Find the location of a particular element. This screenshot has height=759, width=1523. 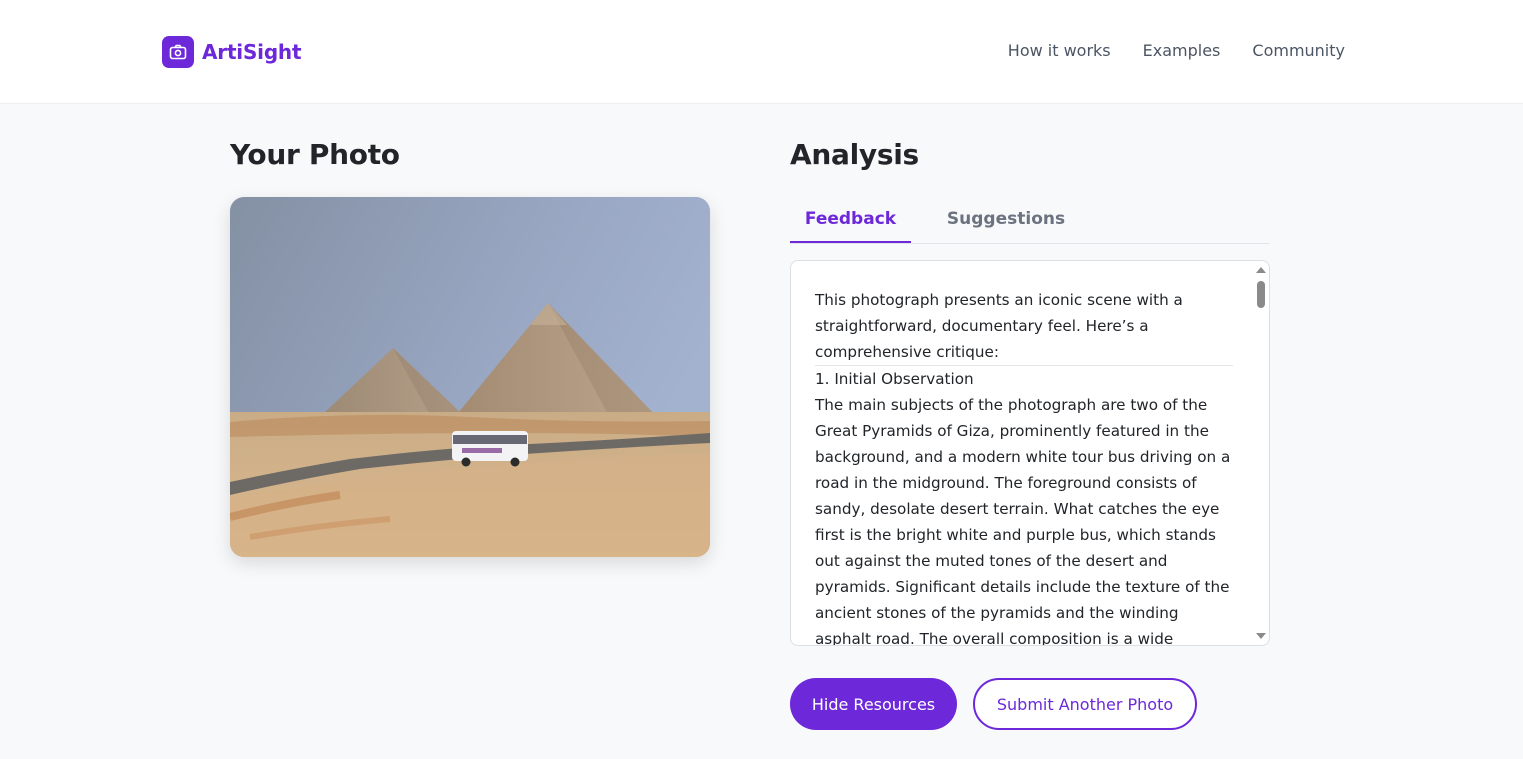

submit-another-photo-button: Submit Another Photo is located at coordinates (1085, 704).